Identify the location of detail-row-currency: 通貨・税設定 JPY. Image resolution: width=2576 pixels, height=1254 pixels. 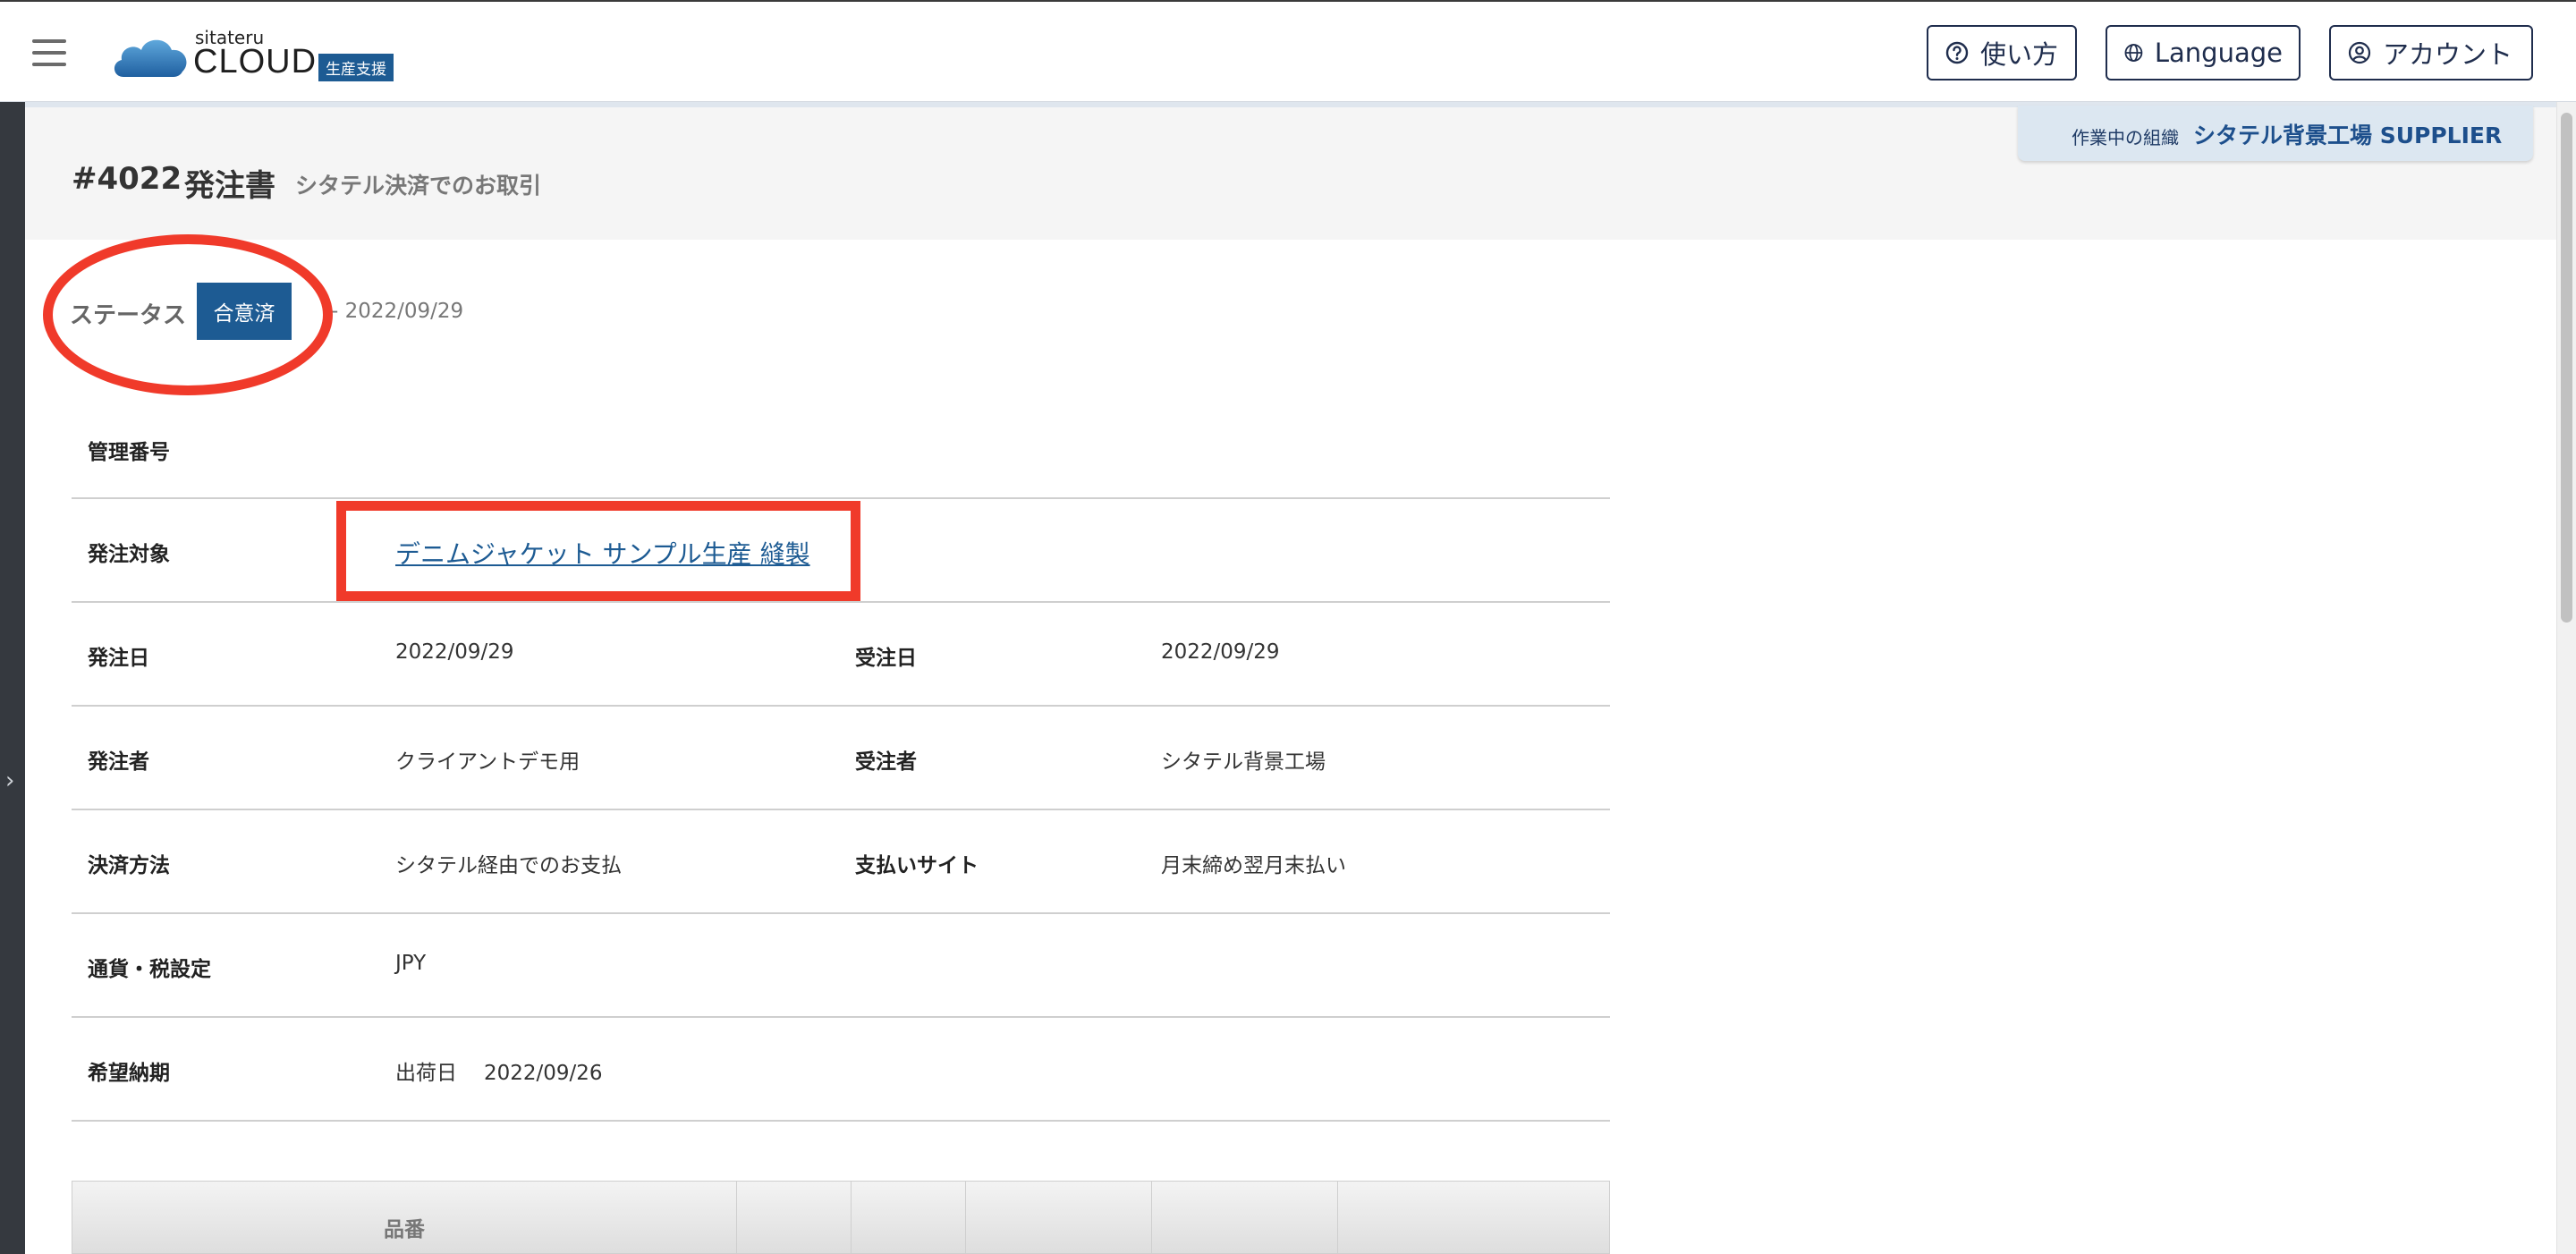
(841, 966).